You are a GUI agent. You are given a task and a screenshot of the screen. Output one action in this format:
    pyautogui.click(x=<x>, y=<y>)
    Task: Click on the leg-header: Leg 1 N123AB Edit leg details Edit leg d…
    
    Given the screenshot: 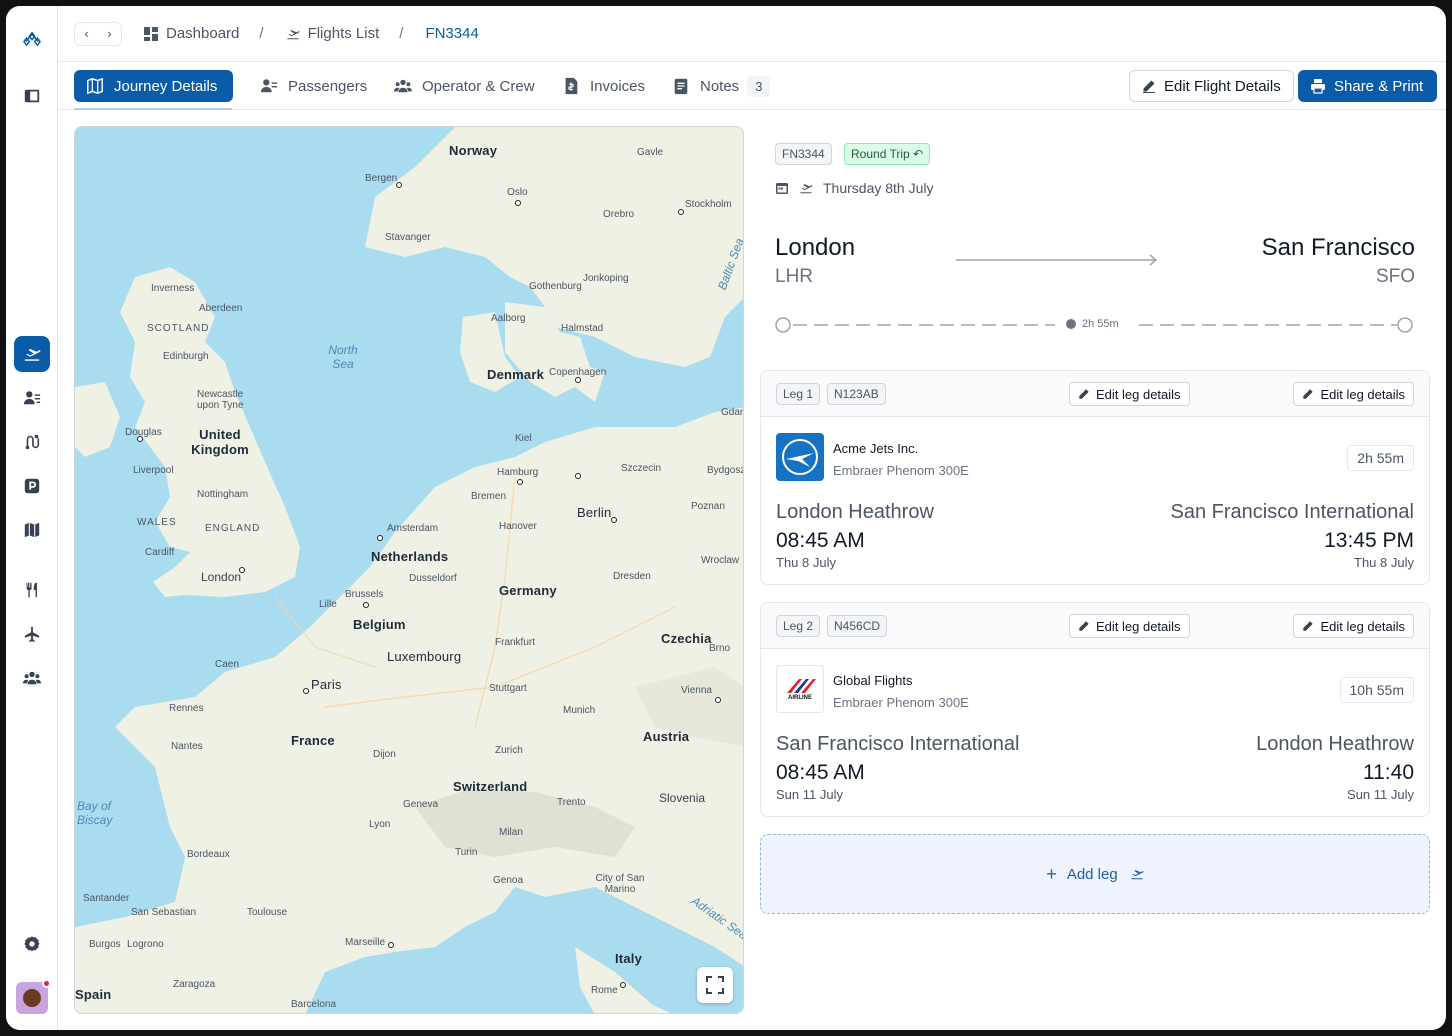 What is the action you would take?
    pyautogui.click(x=1095, y=394)
    